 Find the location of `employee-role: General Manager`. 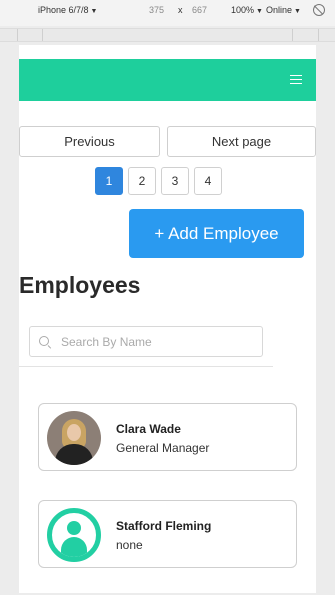

employee-role: General Manager is located at coordinates (163, 448).